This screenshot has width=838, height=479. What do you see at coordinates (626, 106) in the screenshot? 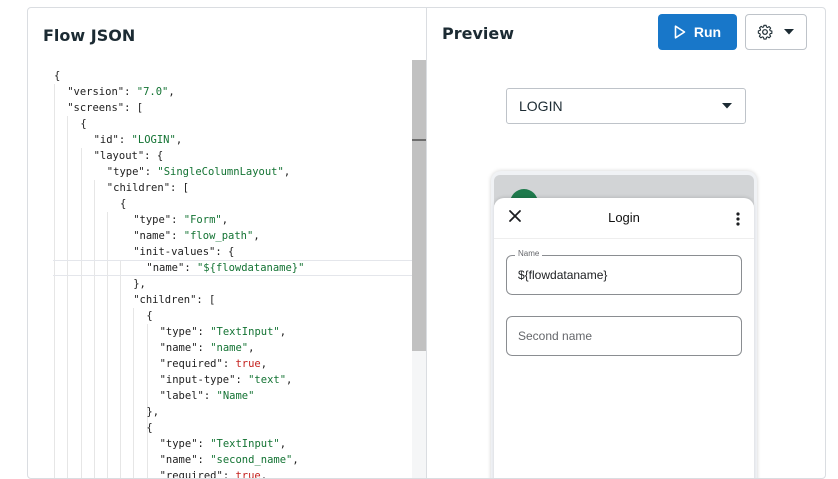
I see `screen-select-dropdown: LOGIN` at bounding box center [626, 106].